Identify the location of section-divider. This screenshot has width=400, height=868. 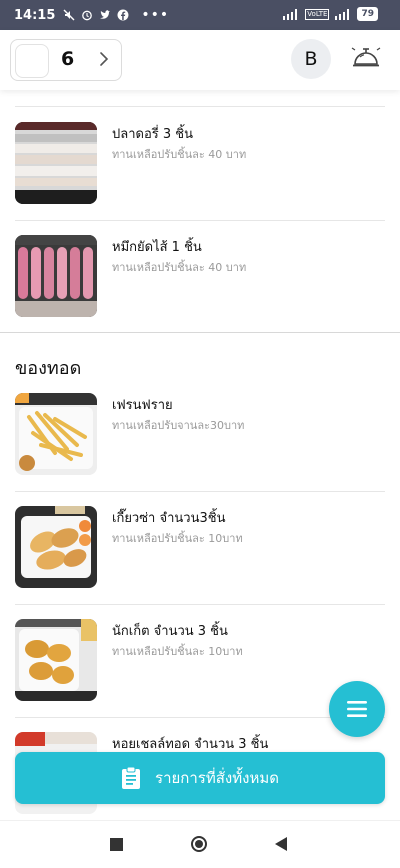
(200, 332).